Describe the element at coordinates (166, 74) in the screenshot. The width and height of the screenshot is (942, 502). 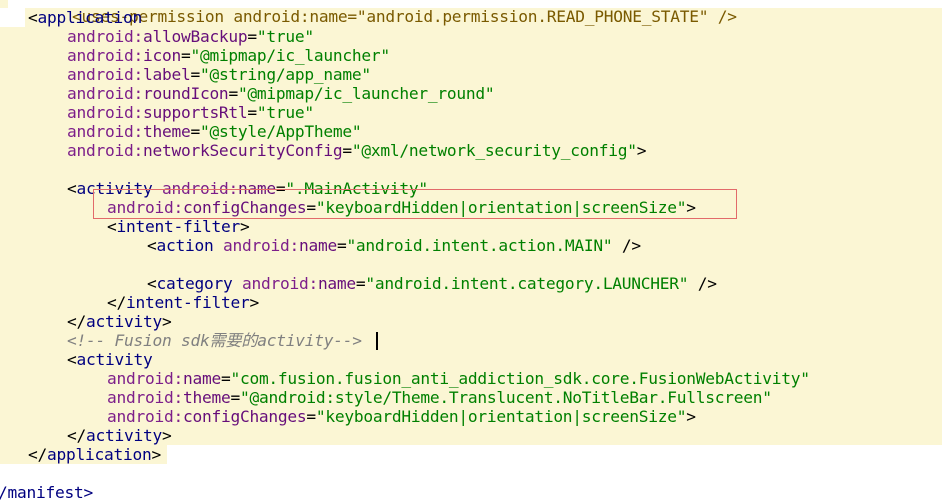
I see `attr-name: label` at that location.